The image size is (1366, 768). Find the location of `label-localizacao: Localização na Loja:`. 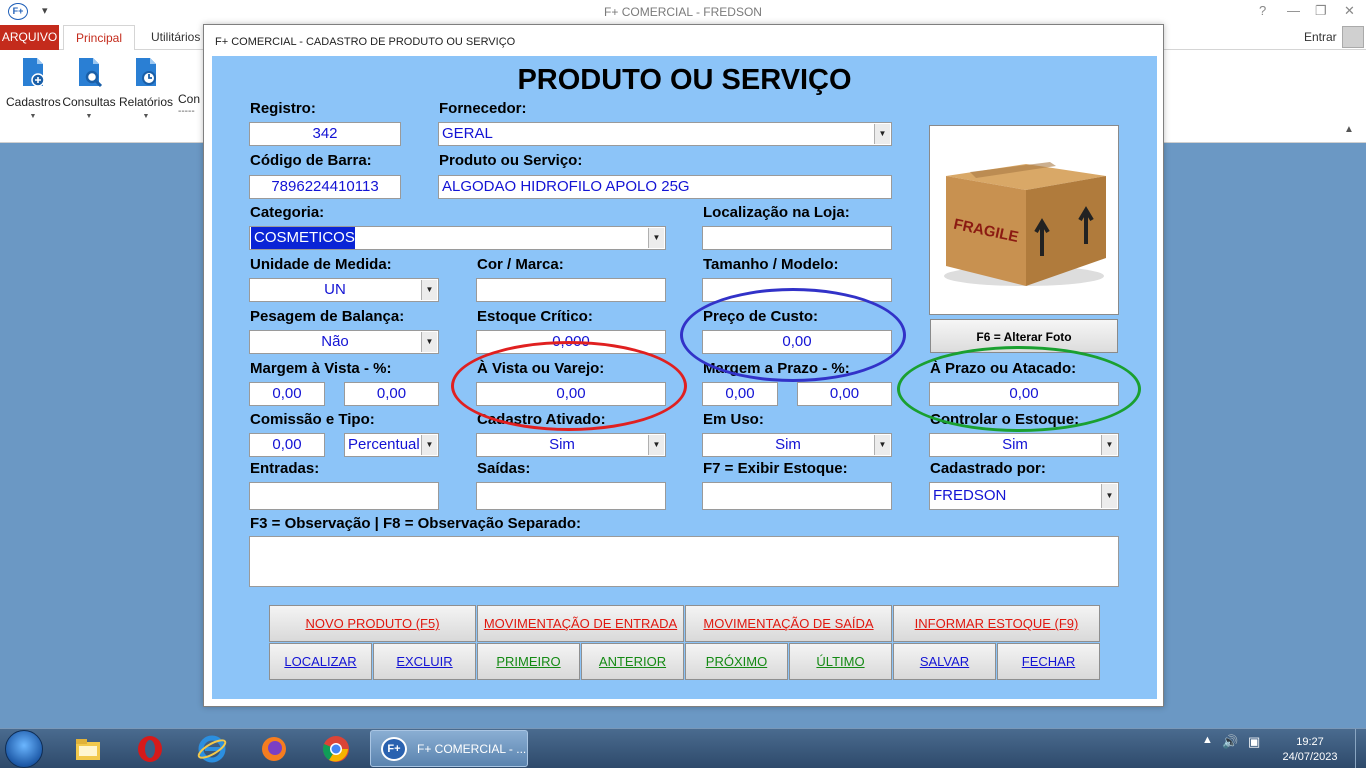

label-localizacao: Localização na Loja: is located at coordinates (776, 212).